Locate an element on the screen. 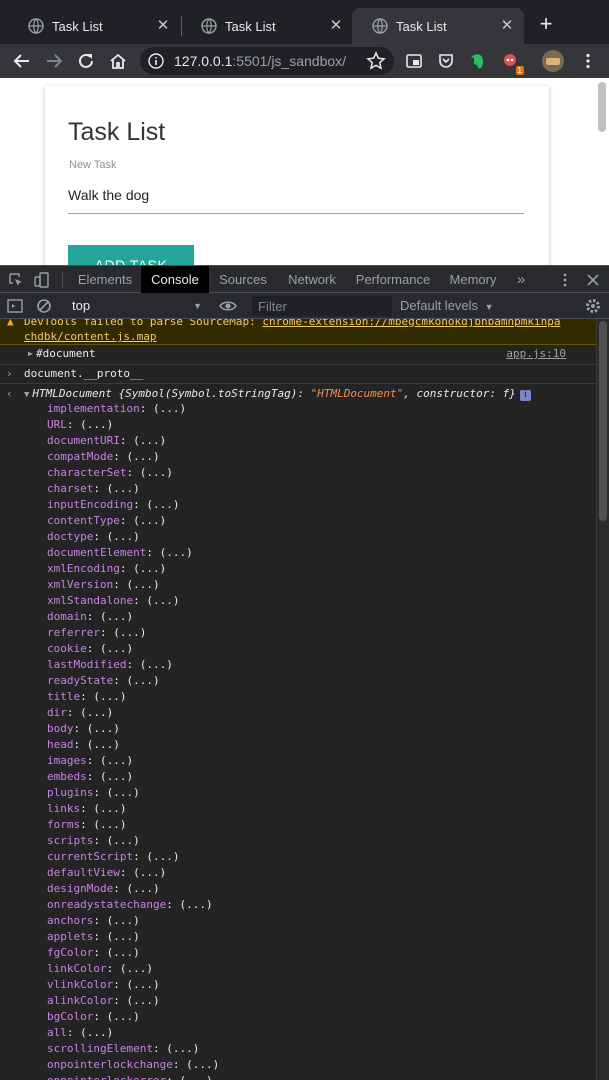  object-property-row: designMode: (...) is located at coordinates (133, 889).